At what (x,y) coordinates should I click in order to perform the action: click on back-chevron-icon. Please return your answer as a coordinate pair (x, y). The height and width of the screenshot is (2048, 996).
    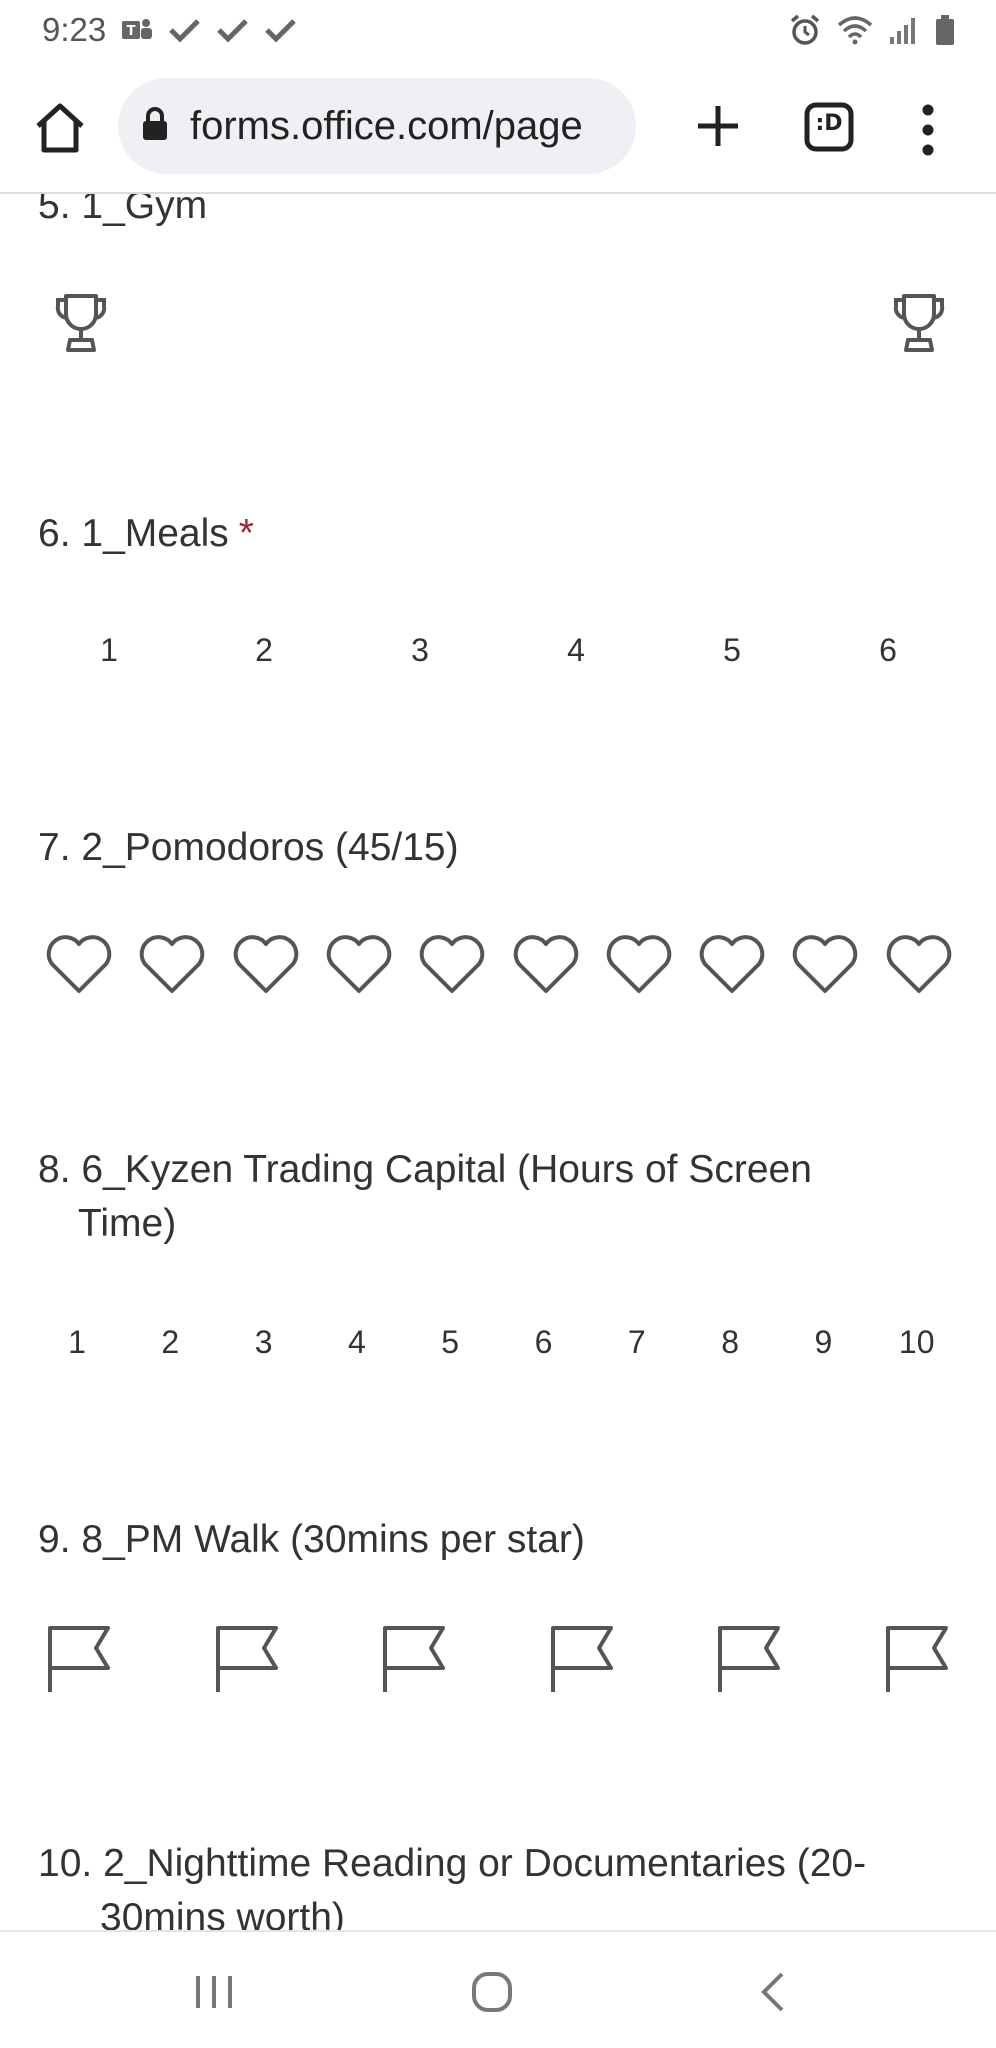
    Looking at the image, I should click on (772, 1992).